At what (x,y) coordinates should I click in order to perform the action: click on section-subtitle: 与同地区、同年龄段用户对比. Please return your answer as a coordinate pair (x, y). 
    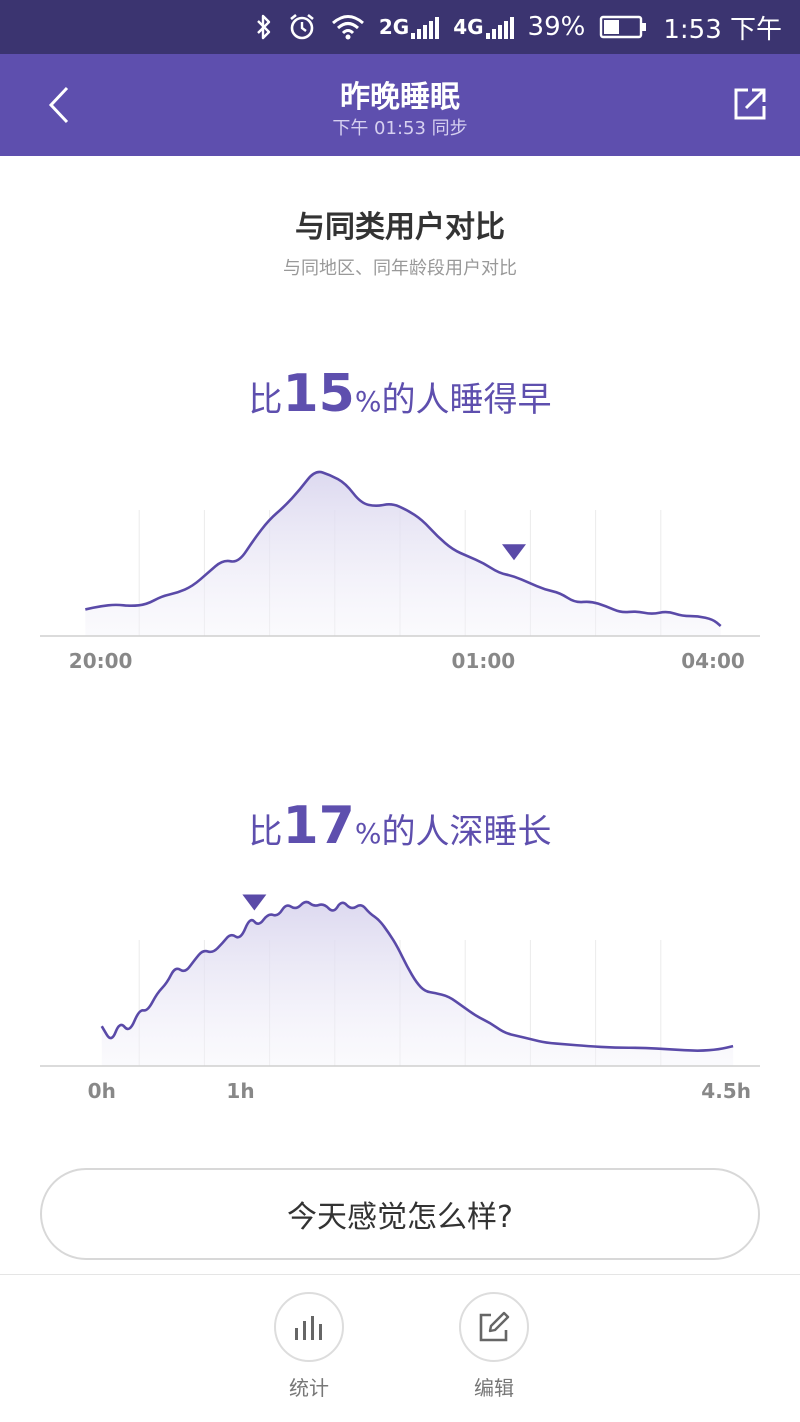
    Looking at the image, I should click on (400, 268).